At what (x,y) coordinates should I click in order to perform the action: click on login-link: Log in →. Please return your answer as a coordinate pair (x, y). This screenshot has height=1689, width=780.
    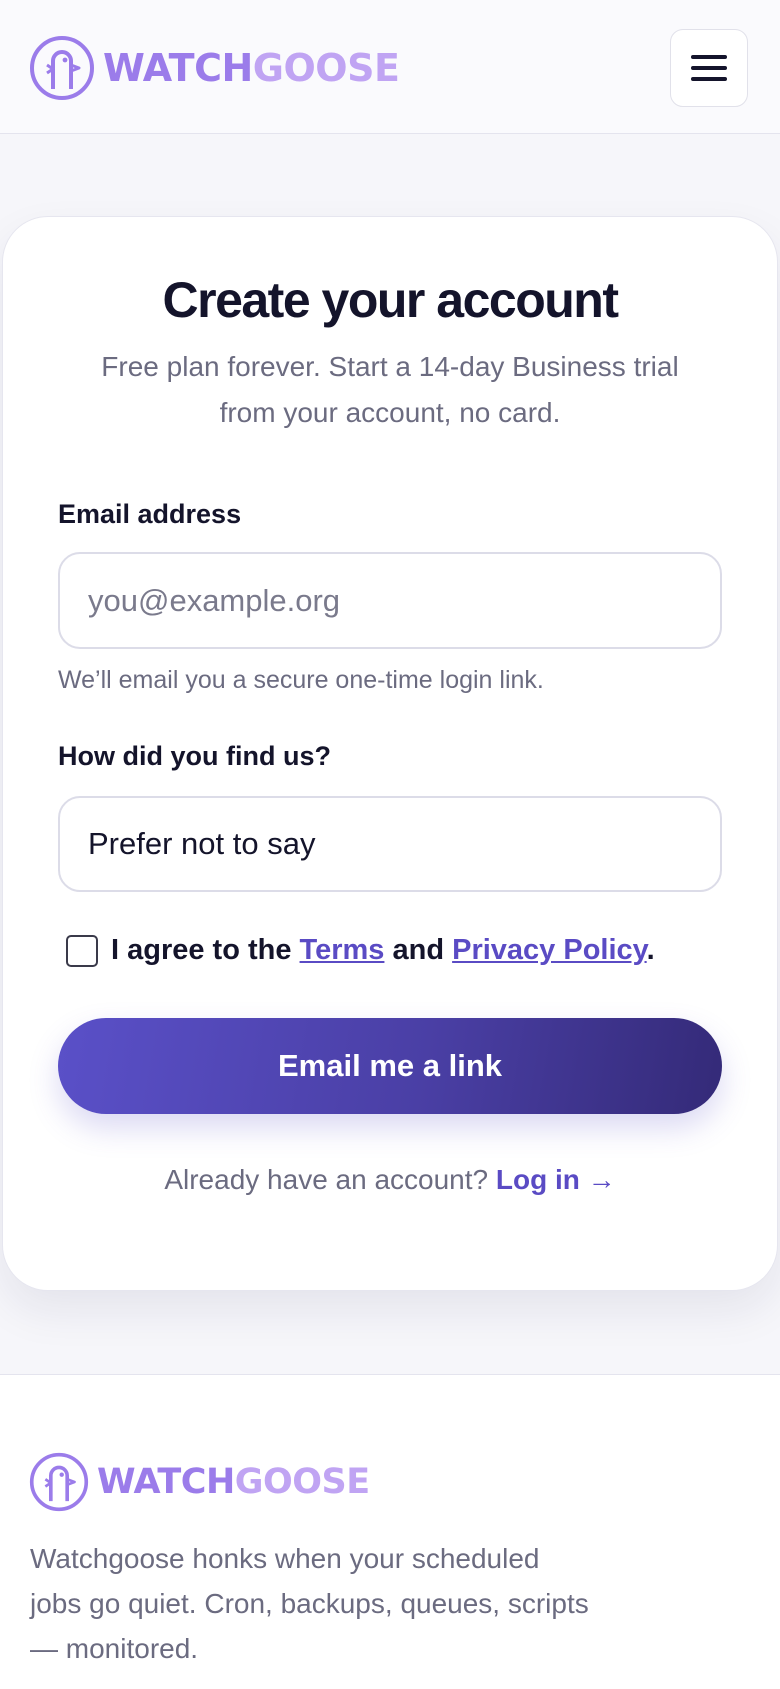
    Looking at the image, I should click on (556, 1179).